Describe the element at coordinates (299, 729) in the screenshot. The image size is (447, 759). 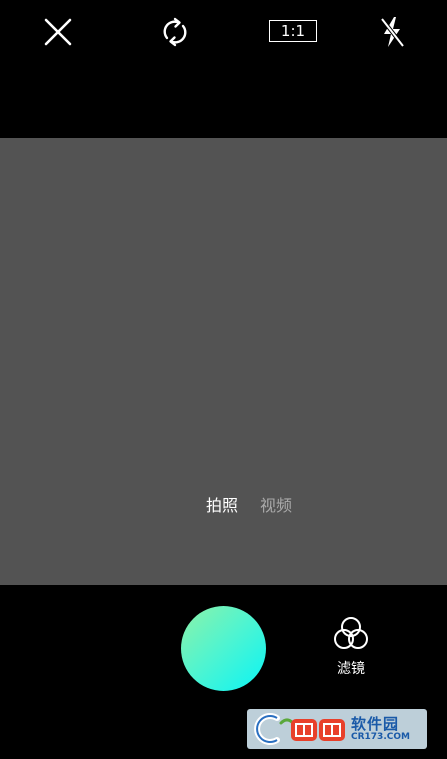
I see `watermark-logo-icon` at that location.